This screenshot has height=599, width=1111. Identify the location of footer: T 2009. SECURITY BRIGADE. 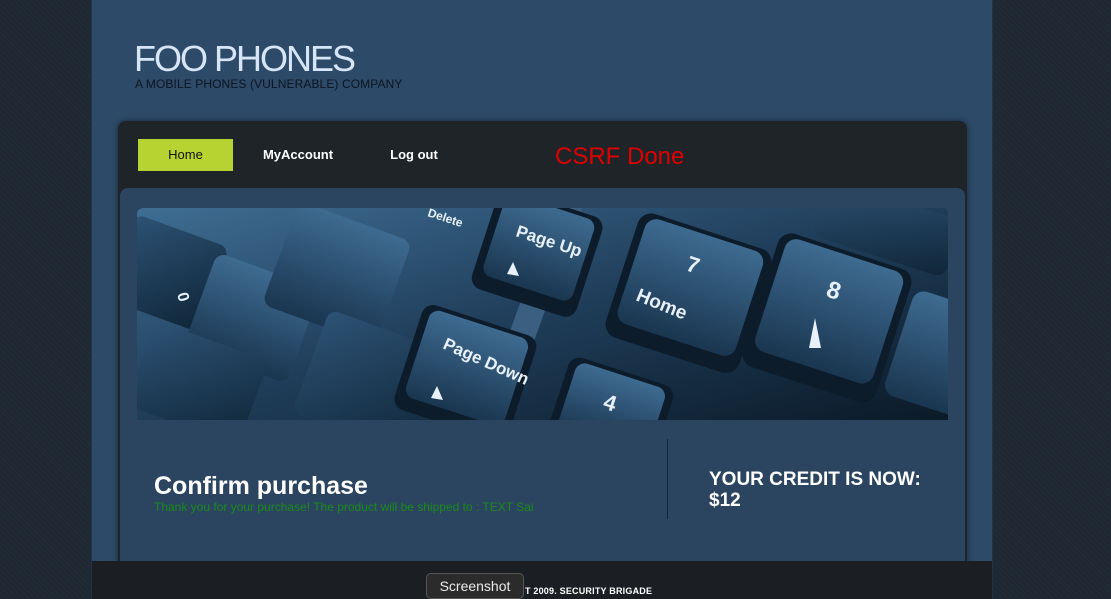
(542, 580).